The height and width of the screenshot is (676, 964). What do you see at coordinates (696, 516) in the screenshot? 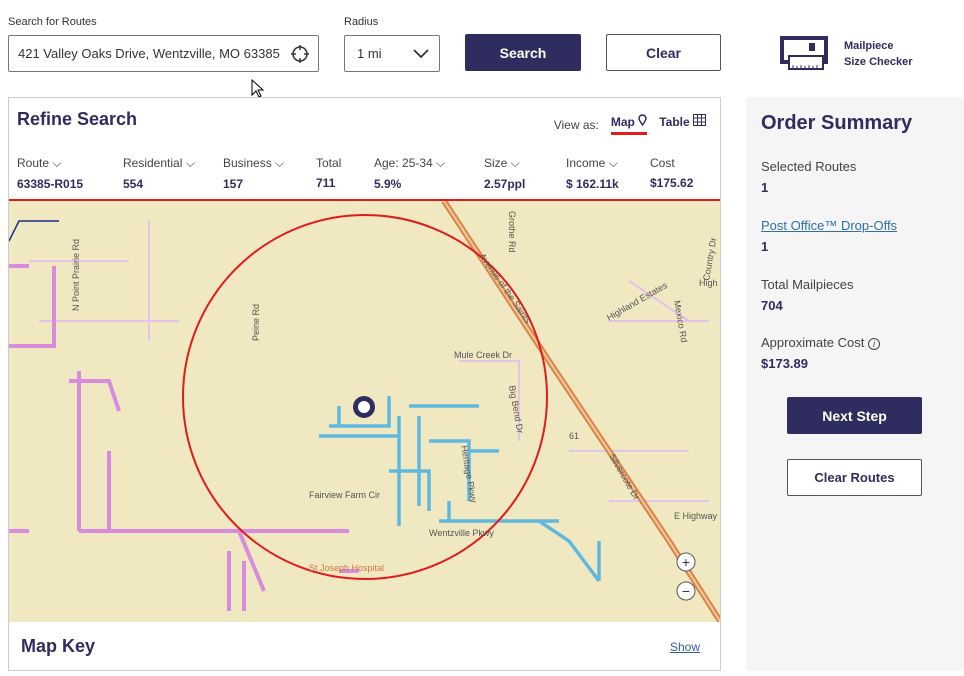
I see `label-ehighway: E Highway` at bounding box center [696, 516].